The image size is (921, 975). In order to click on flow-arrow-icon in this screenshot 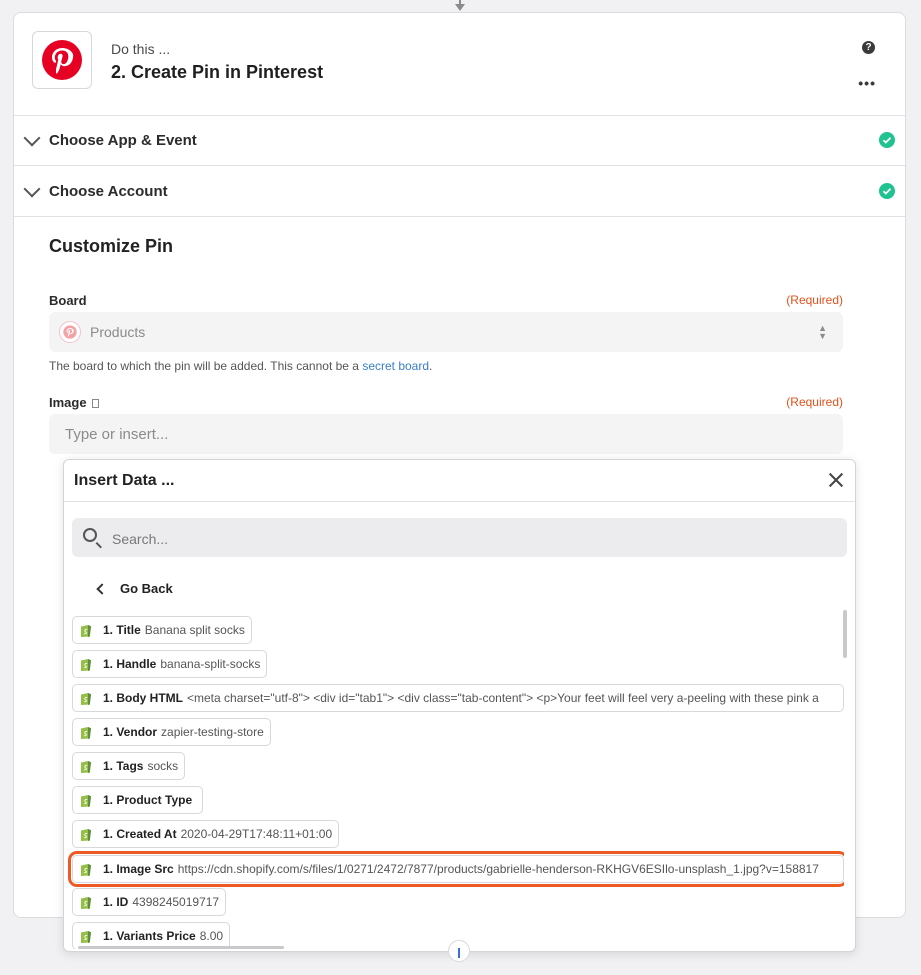, I will do `click(460, 7)`.